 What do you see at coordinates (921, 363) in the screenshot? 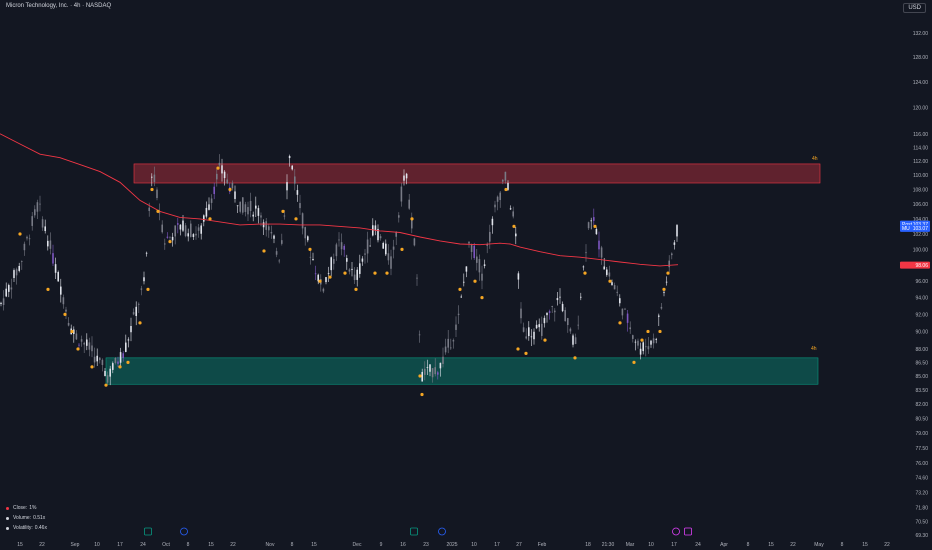
I see `y-tick-label: 86.50` at bounding box center [921, 363].